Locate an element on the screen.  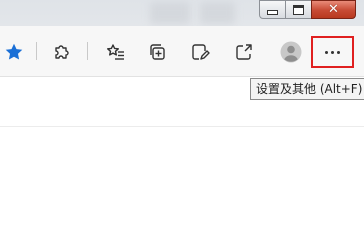
collections-icon is located at coordinates (157, 52).